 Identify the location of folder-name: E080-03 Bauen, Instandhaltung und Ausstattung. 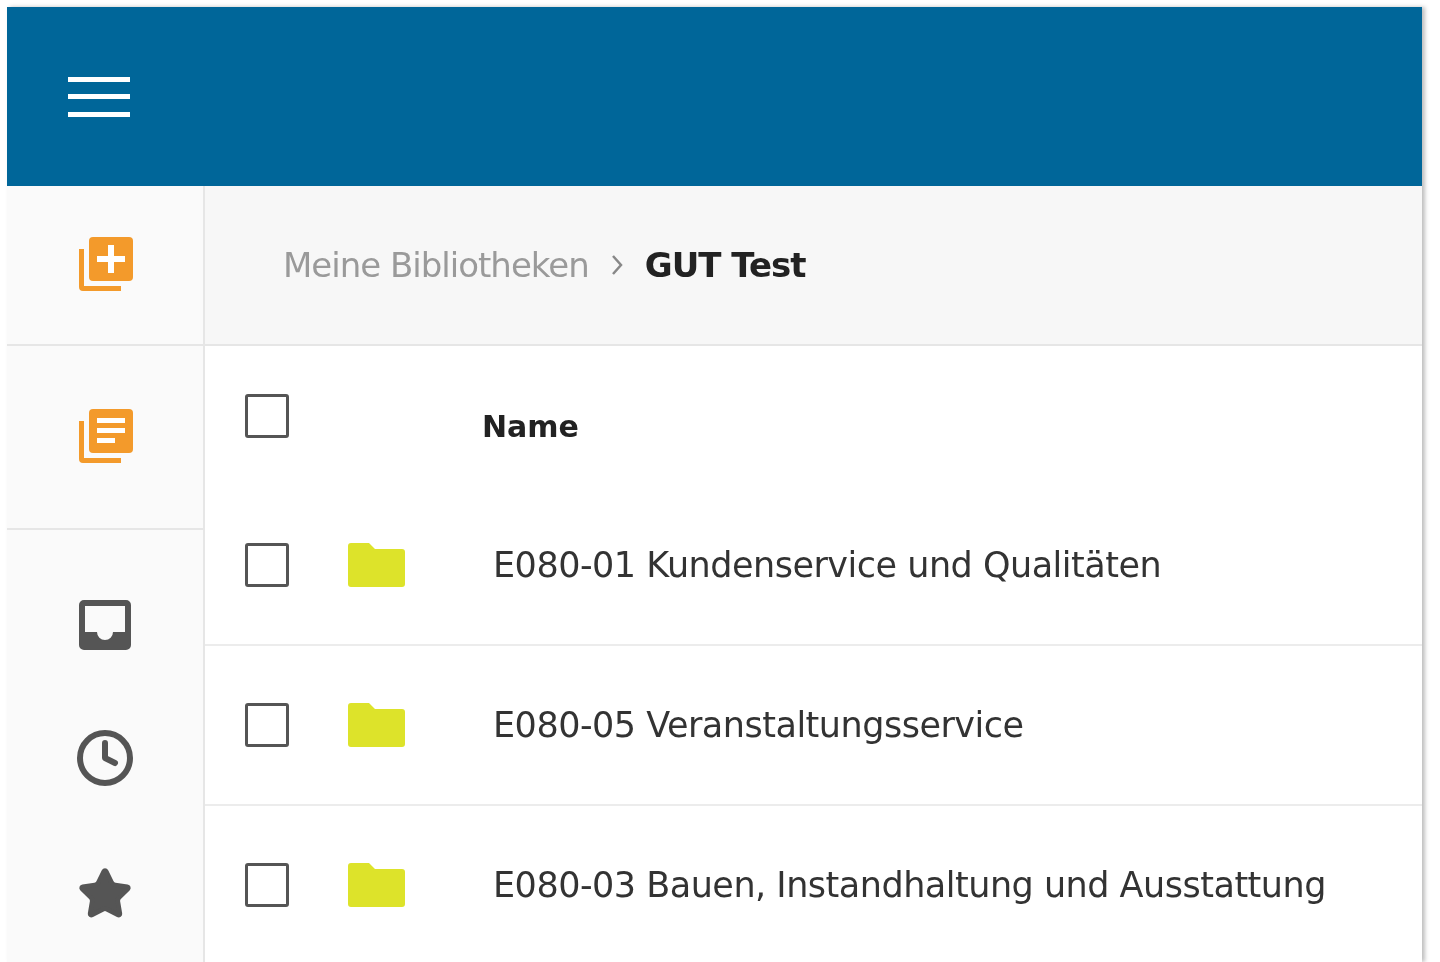
(909, 885).